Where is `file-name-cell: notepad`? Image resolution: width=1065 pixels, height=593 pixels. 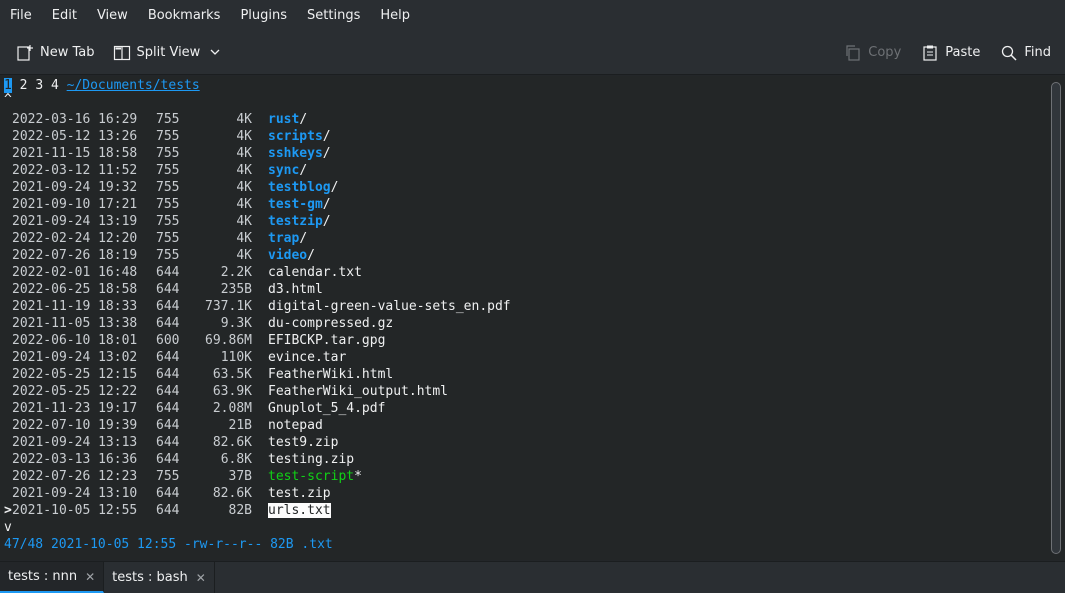
file-name-cell: notepad is located at coordinates (295, 425).